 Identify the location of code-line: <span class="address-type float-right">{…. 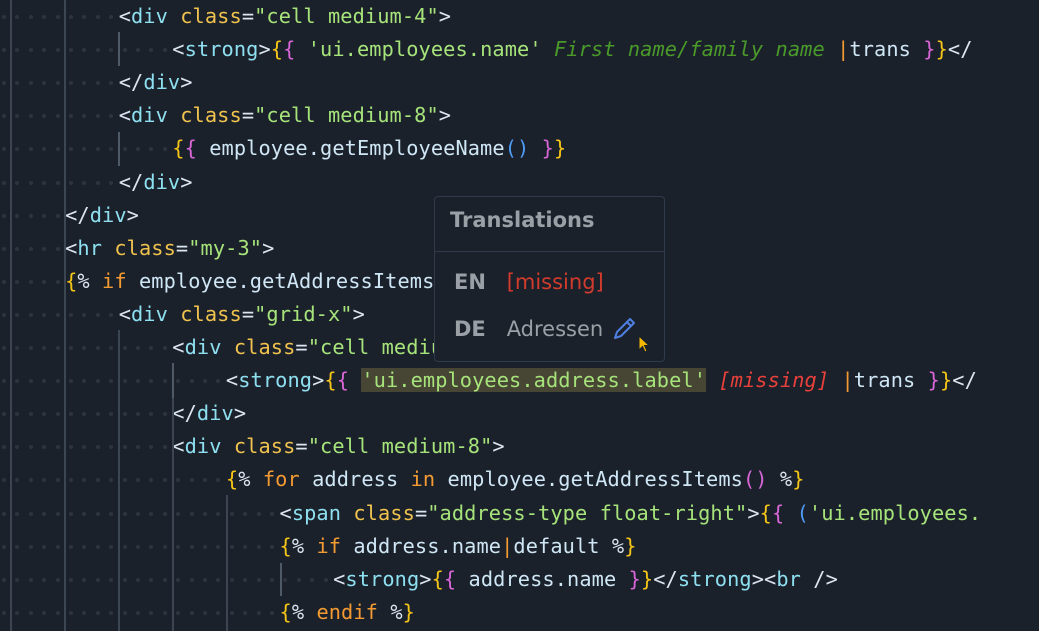
(631, 513).